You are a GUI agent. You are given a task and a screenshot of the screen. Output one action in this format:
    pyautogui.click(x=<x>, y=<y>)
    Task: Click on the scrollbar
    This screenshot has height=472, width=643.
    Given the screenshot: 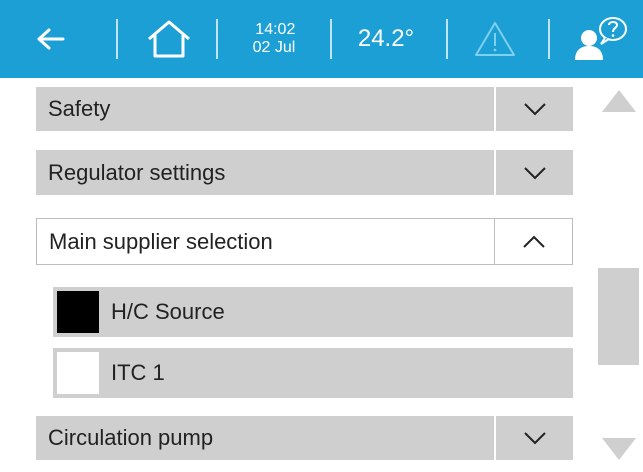 What is the action you would take?
    pyautogui.click(x=618, y=275)
    